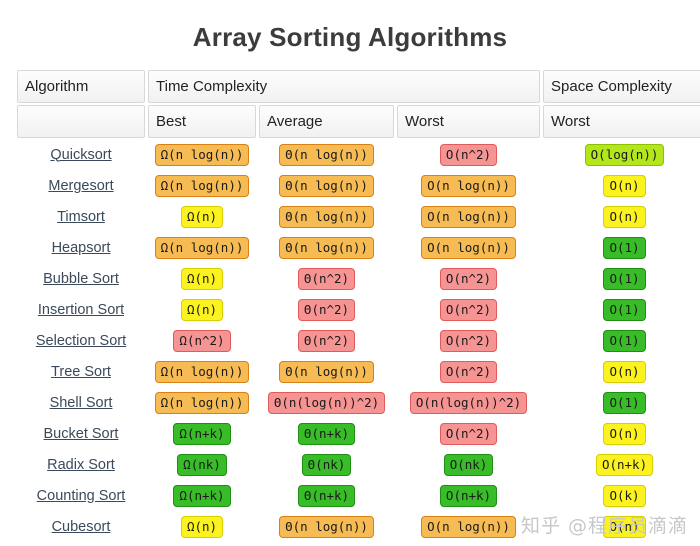  What do you see at coordinates (326, 402) in the screenshot?
I see `complexity-badge: Θ(n(log(n))^2)` at bounding box center [326, 402].